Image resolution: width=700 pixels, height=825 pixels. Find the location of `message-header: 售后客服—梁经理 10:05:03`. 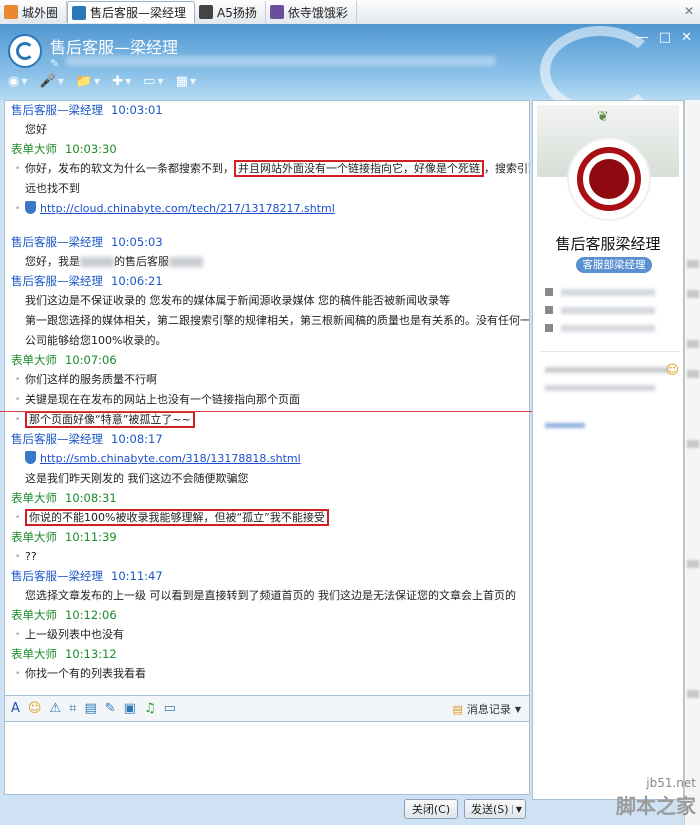

message-header: 售后客服—梁经理 10:05:03 is located at coordinates (267, 242).